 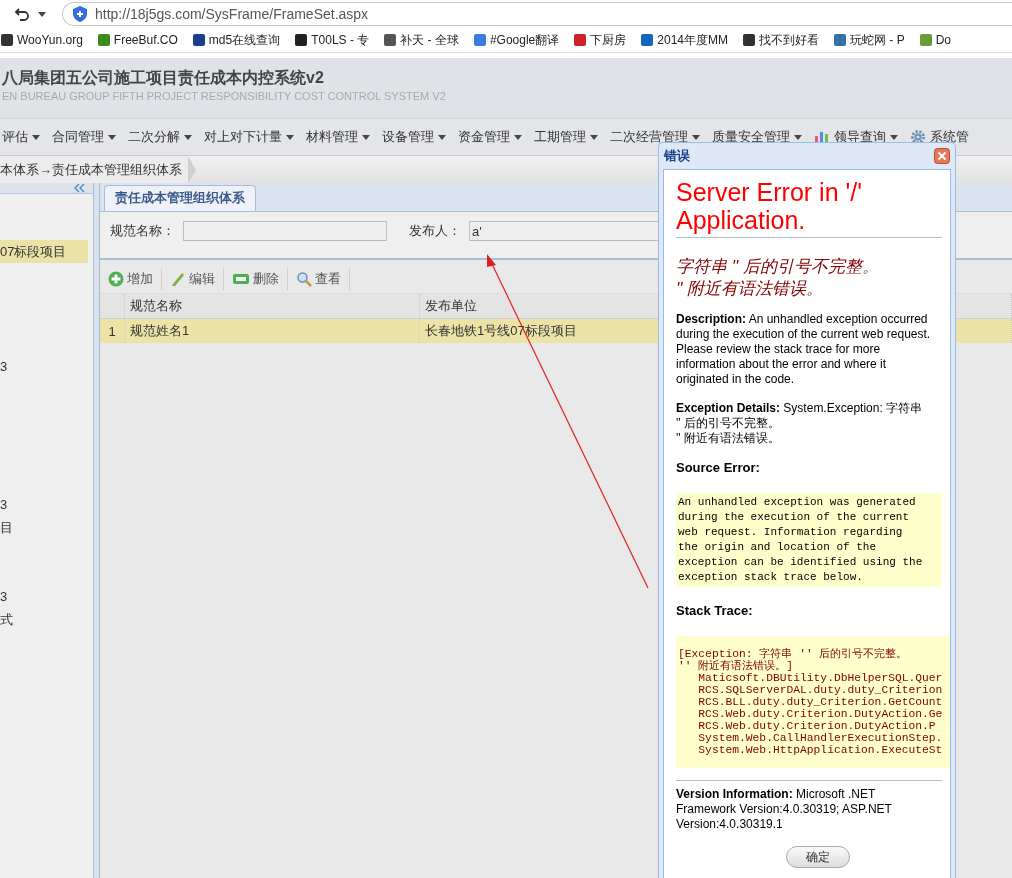 I want to click on menu-item: 二次分解, so click(x=160, y=137).